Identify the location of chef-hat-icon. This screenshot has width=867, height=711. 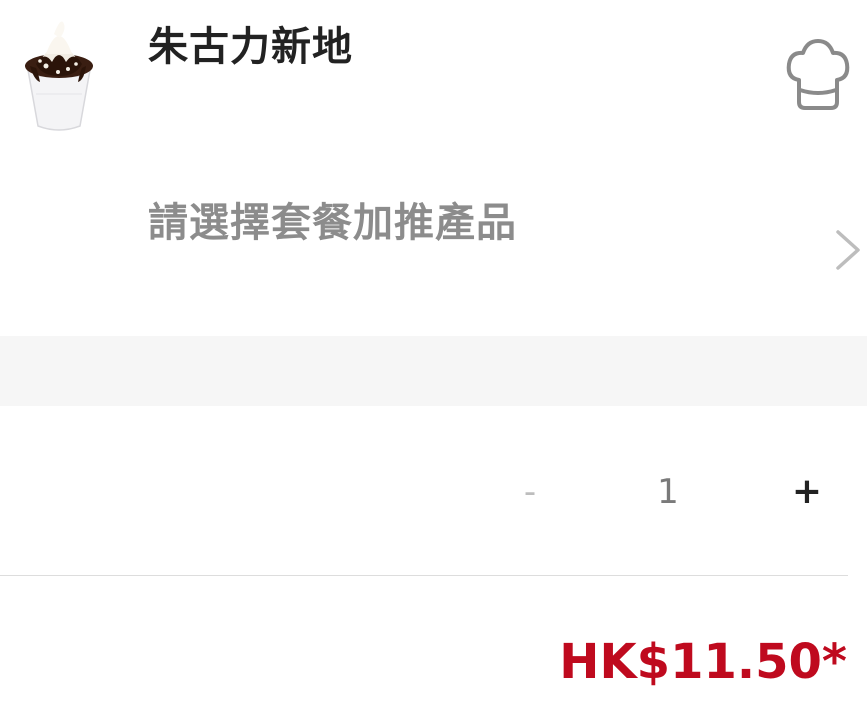
(818, 75).